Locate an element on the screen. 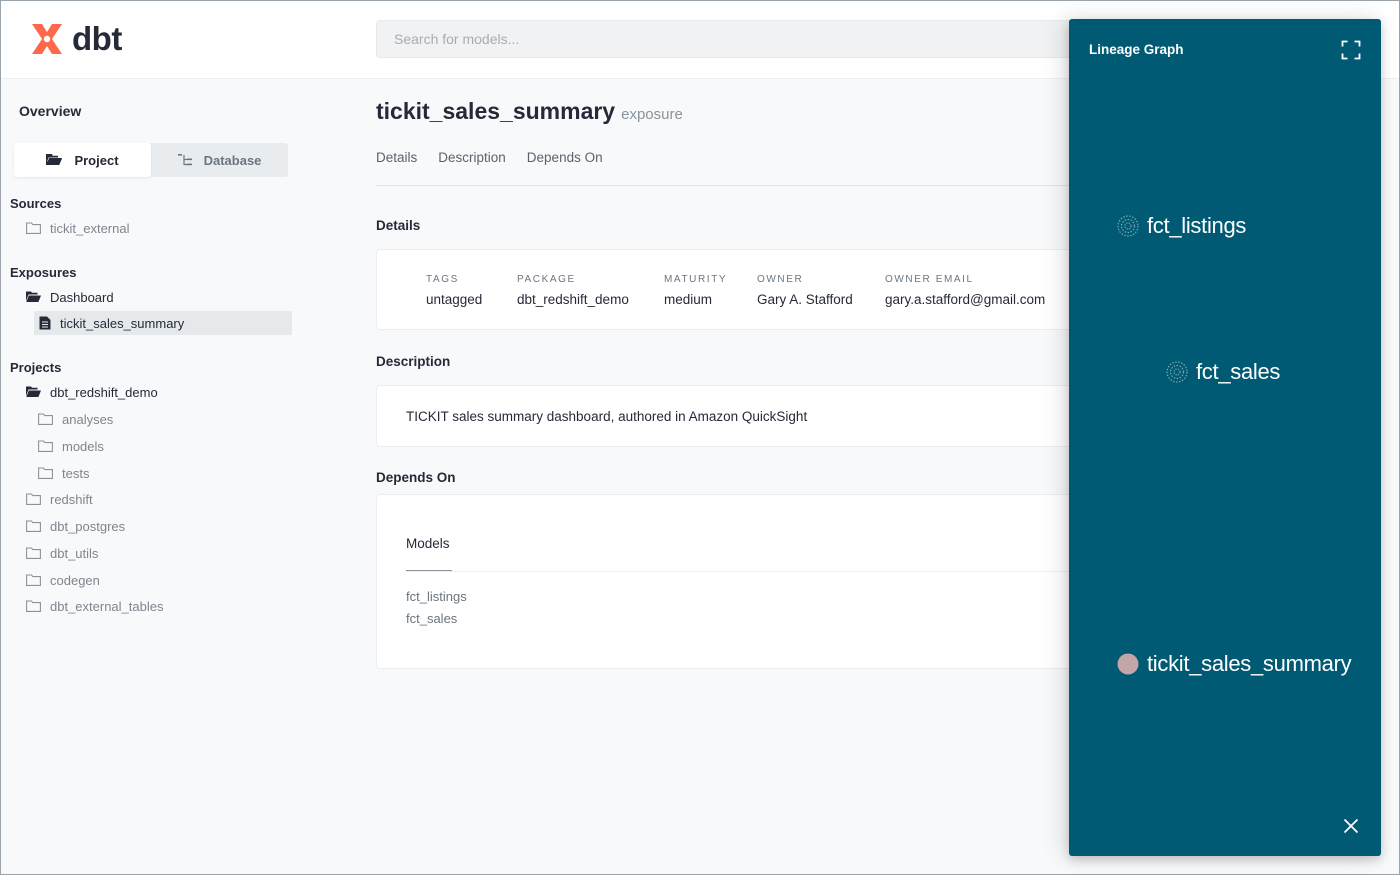 Image resolution: width=1400 pixels, height=875 pixels. tree-item-dashboard: Dashboard is located at coordinates (70, 297).